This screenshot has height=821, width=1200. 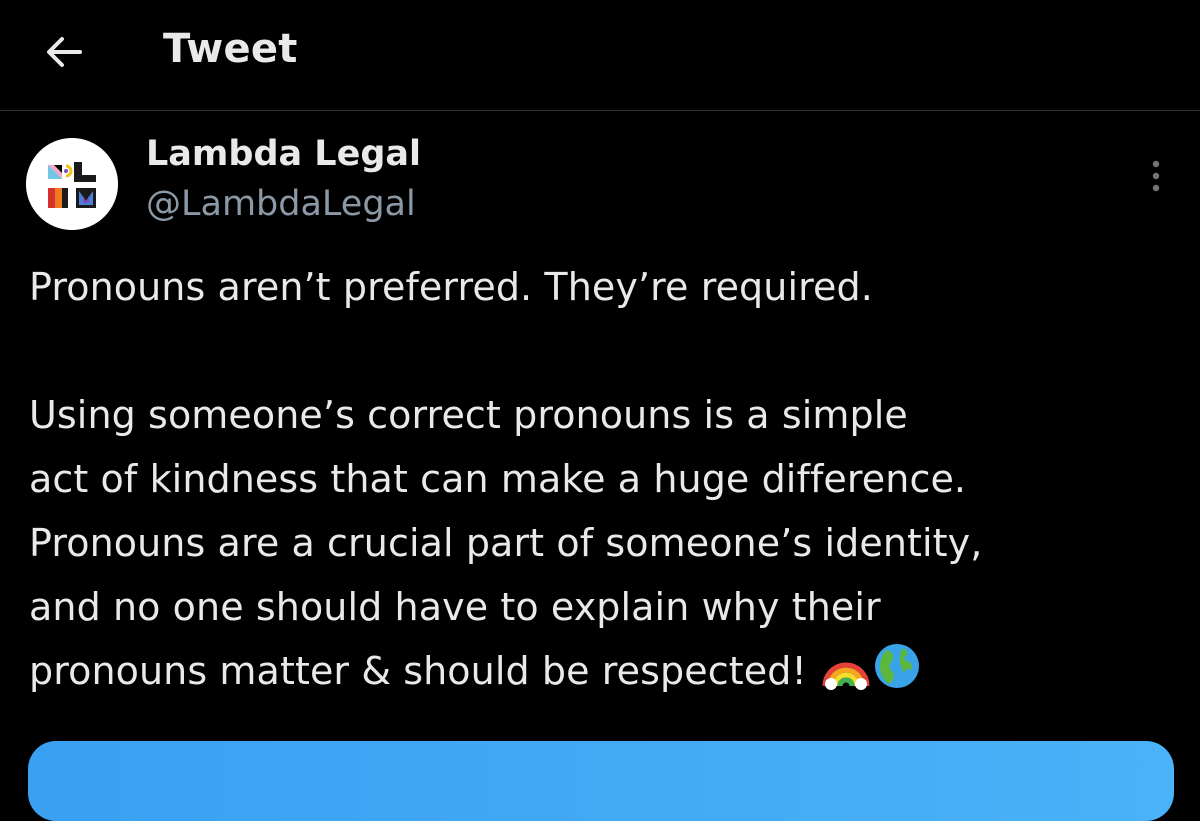 I want to click on page-title: Tweet, so click(x=230, y=49).